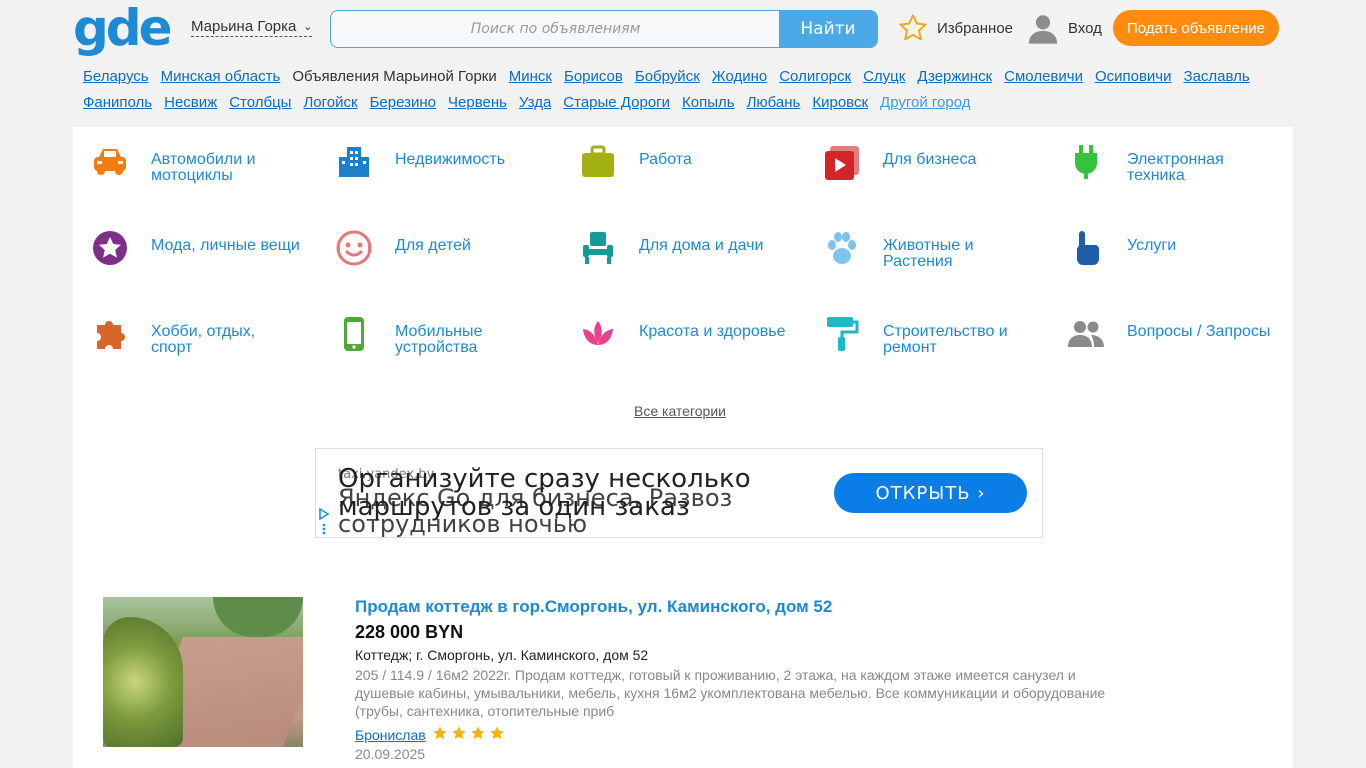 The height and width of the screenshot is (768, 1366). What do you see at coordinates (667, 77) in the screenshot?
I see `city-link: Бобруйск` at bounding box center [667, 77].